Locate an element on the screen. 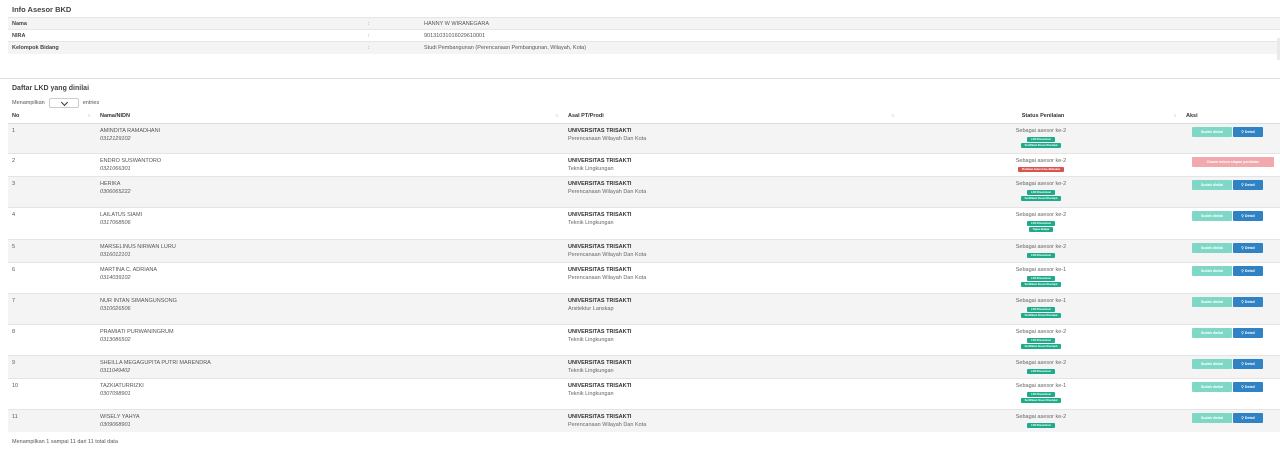 The height and width of the screenshot is (469, 1280). cell-no: 10 is located at coordinates (52, 393).